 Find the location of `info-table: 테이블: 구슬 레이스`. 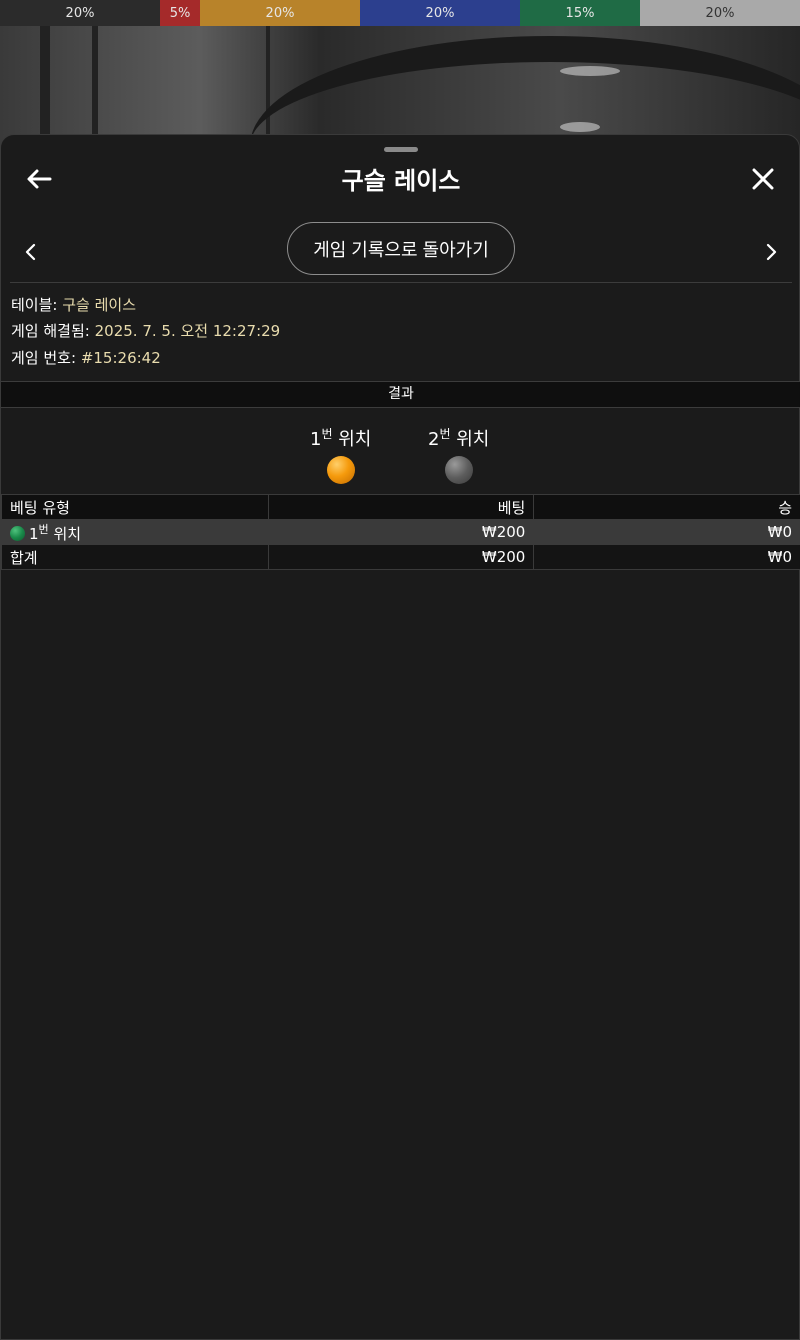

info-table: 테이블: 구슬 레이스 is located at coordinates (73, 304).